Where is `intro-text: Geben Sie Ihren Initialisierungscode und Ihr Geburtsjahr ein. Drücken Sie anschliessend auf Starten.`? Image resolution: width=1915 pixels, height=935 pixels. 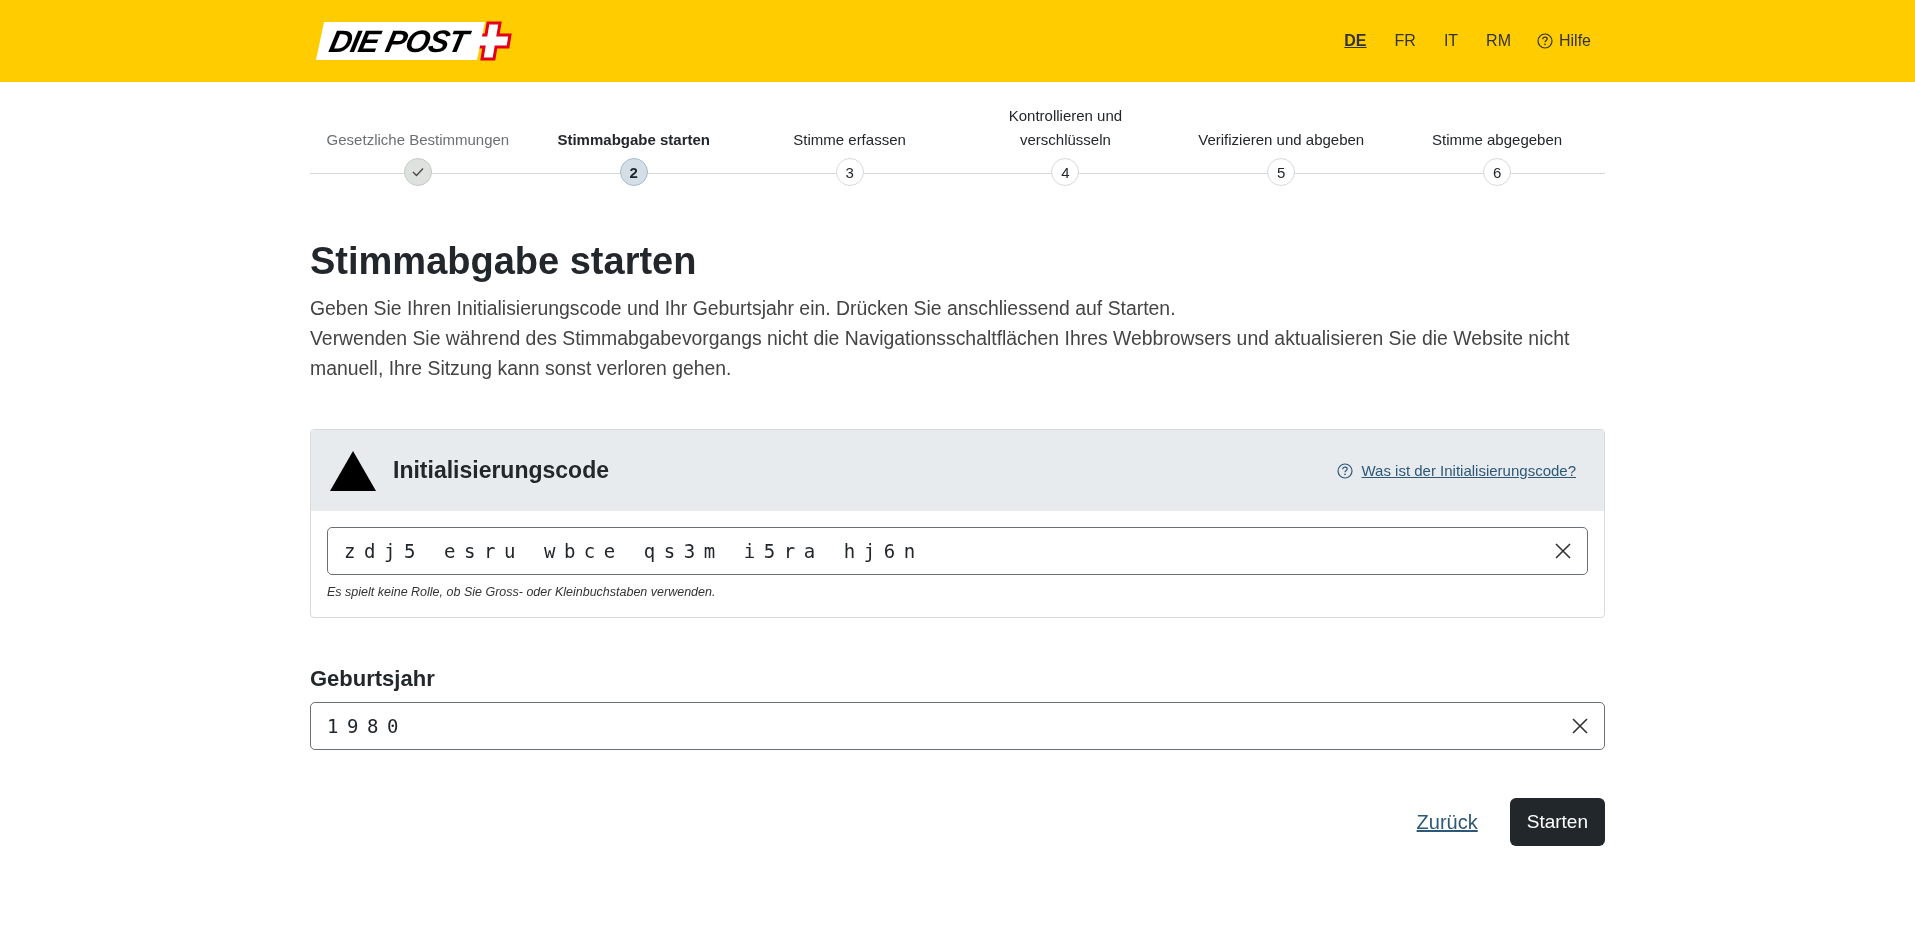
intro-text: Geben Sie Ihren Initialisierungscode und Ihr Geburtsjahr ein. Drücken Sie anschliessend auf Starten. is located at coordinates (743, 308).